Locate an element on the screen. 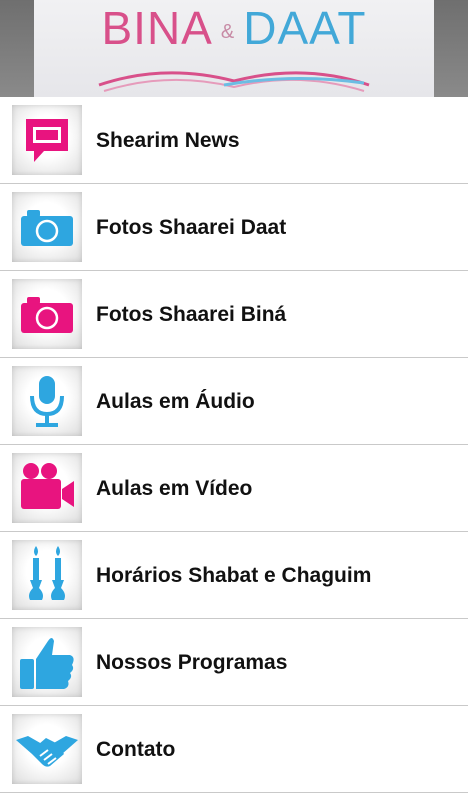 Image resolution: width=468 pixels, height=800 pixels. candles-icon is located at coordinates (47, 575).